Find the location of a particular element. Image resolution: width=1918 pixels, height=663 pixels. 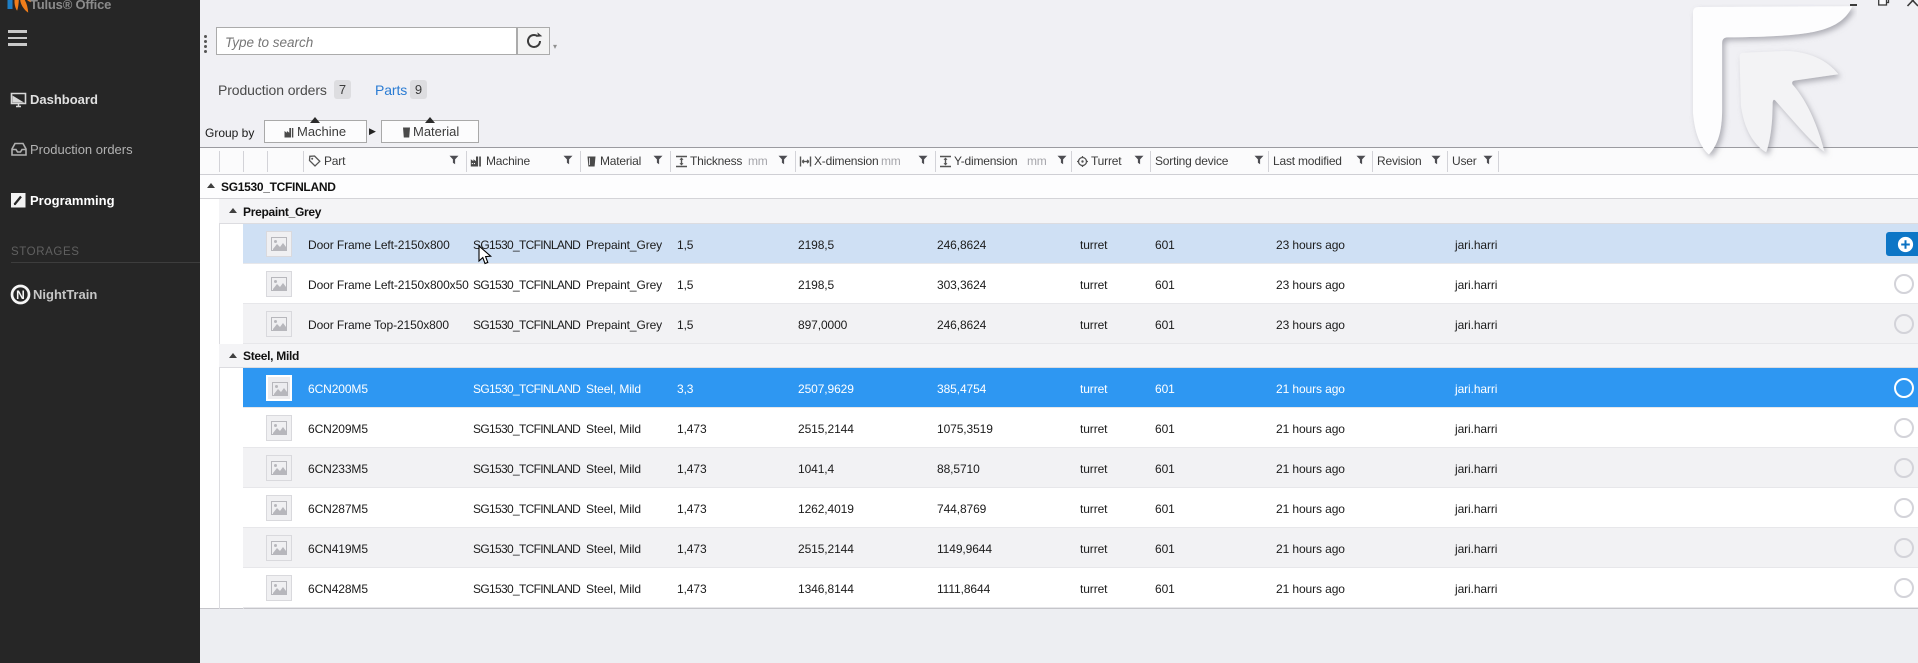

svg-text: N is located at coordinates (20, 295).